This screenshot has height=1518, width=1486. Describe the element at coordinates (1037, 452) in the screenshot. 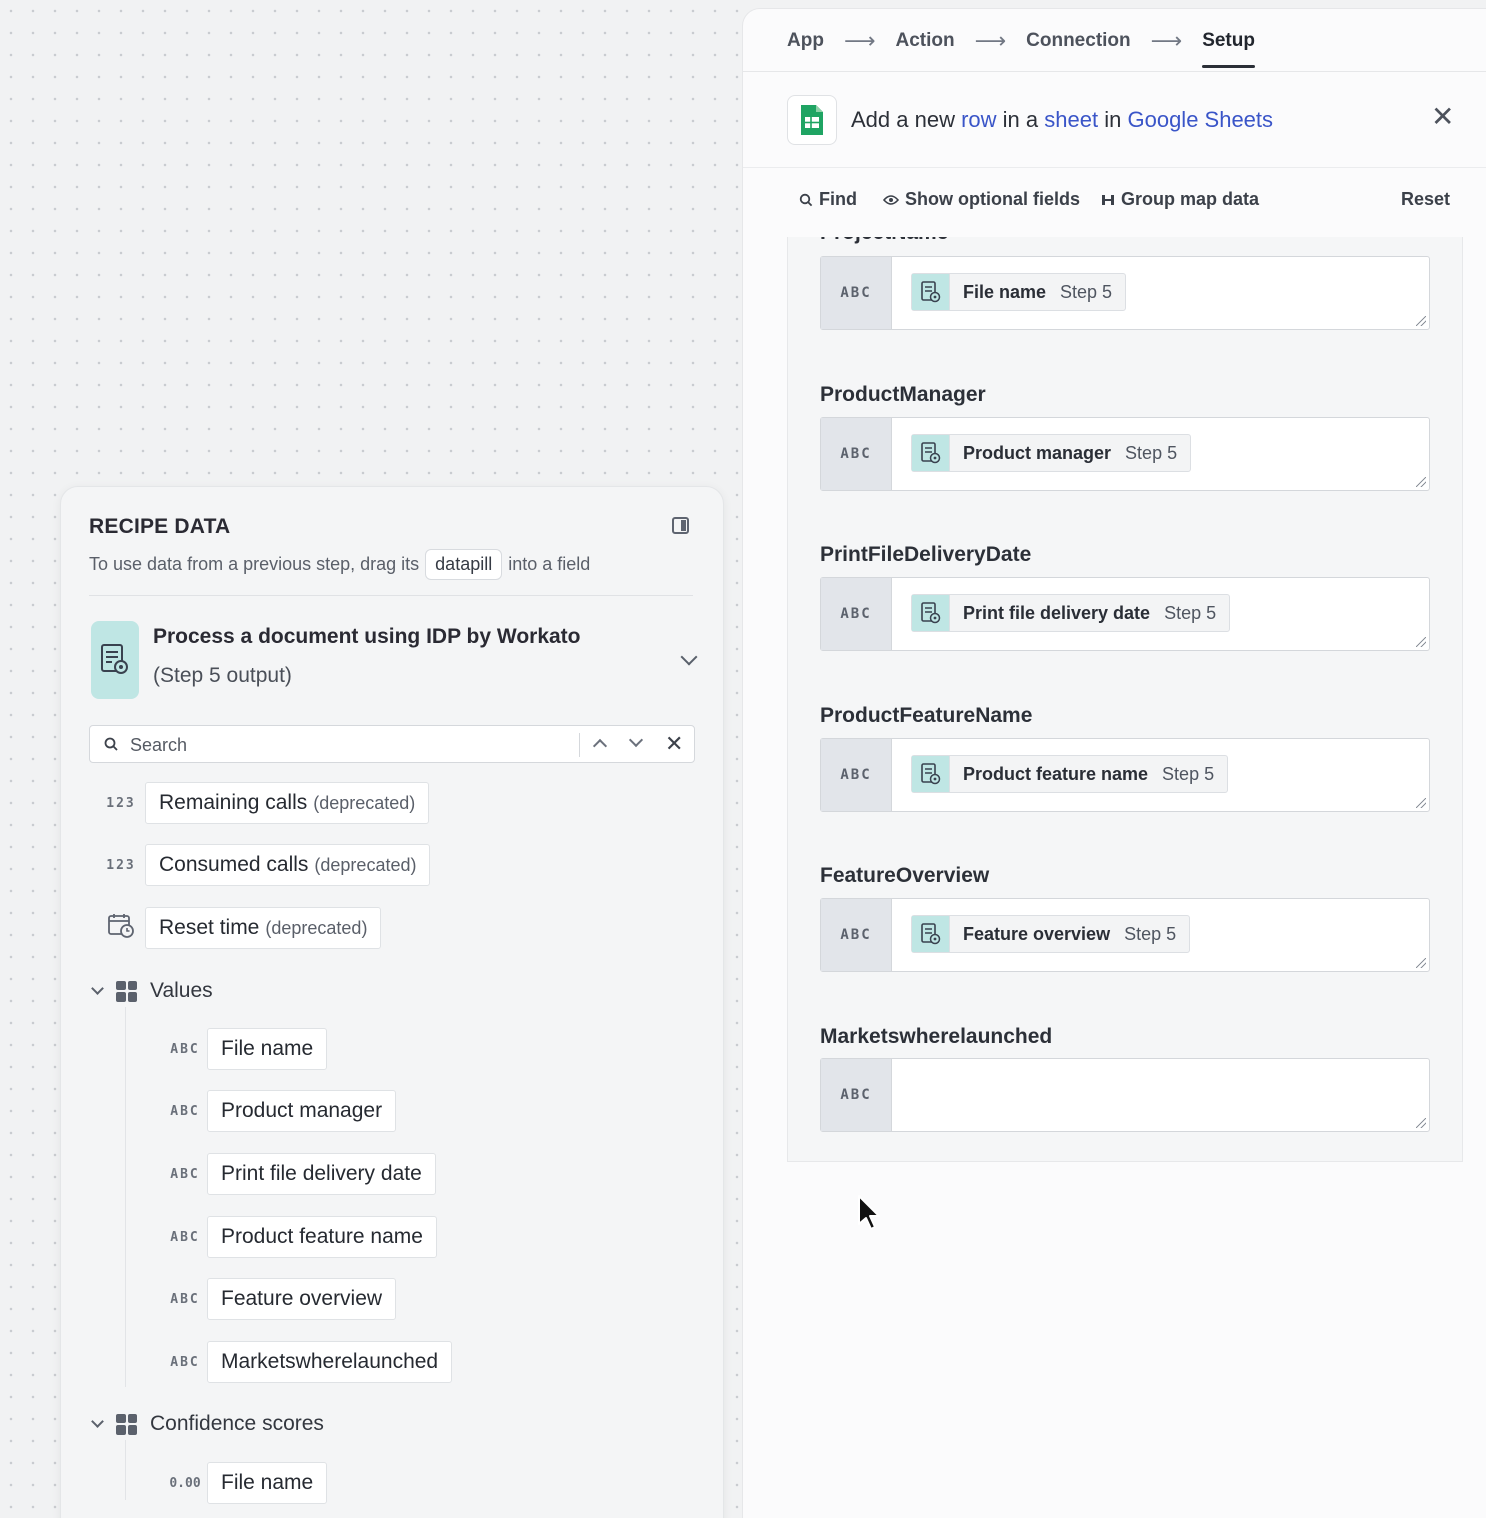

I see `datapill-name: Product manager` at that location.